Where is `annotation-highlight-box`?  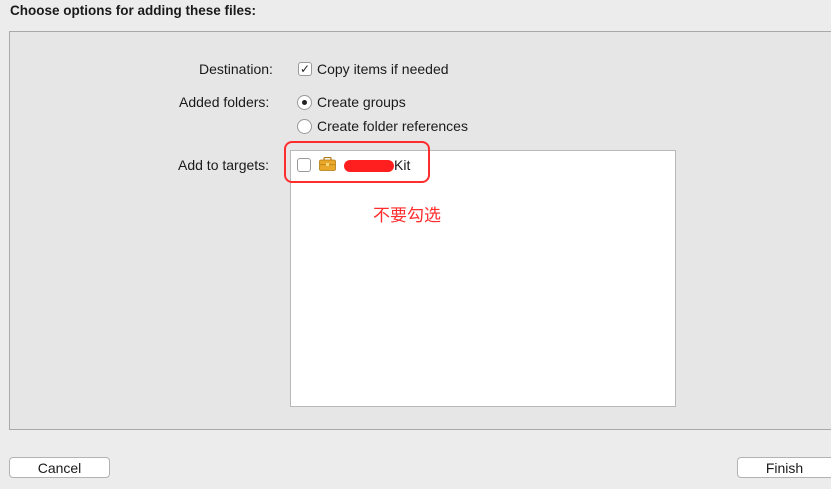 annotation-highlight-box is located at coordinates (357, 162).